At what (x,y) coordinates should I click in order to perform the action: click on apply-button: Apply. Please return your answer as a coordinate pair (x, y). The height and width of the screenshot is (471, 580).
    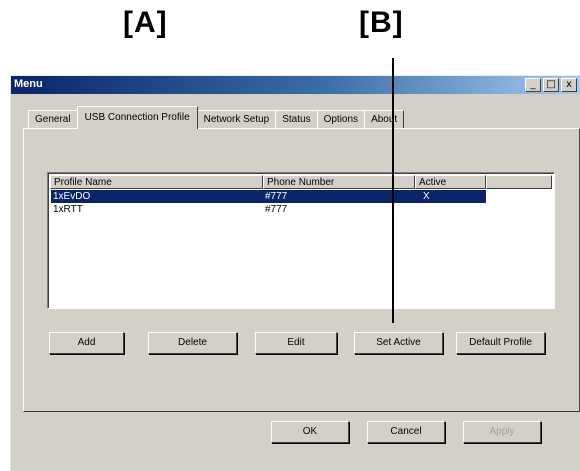
    Looking at the image, I should click on (502, 432).